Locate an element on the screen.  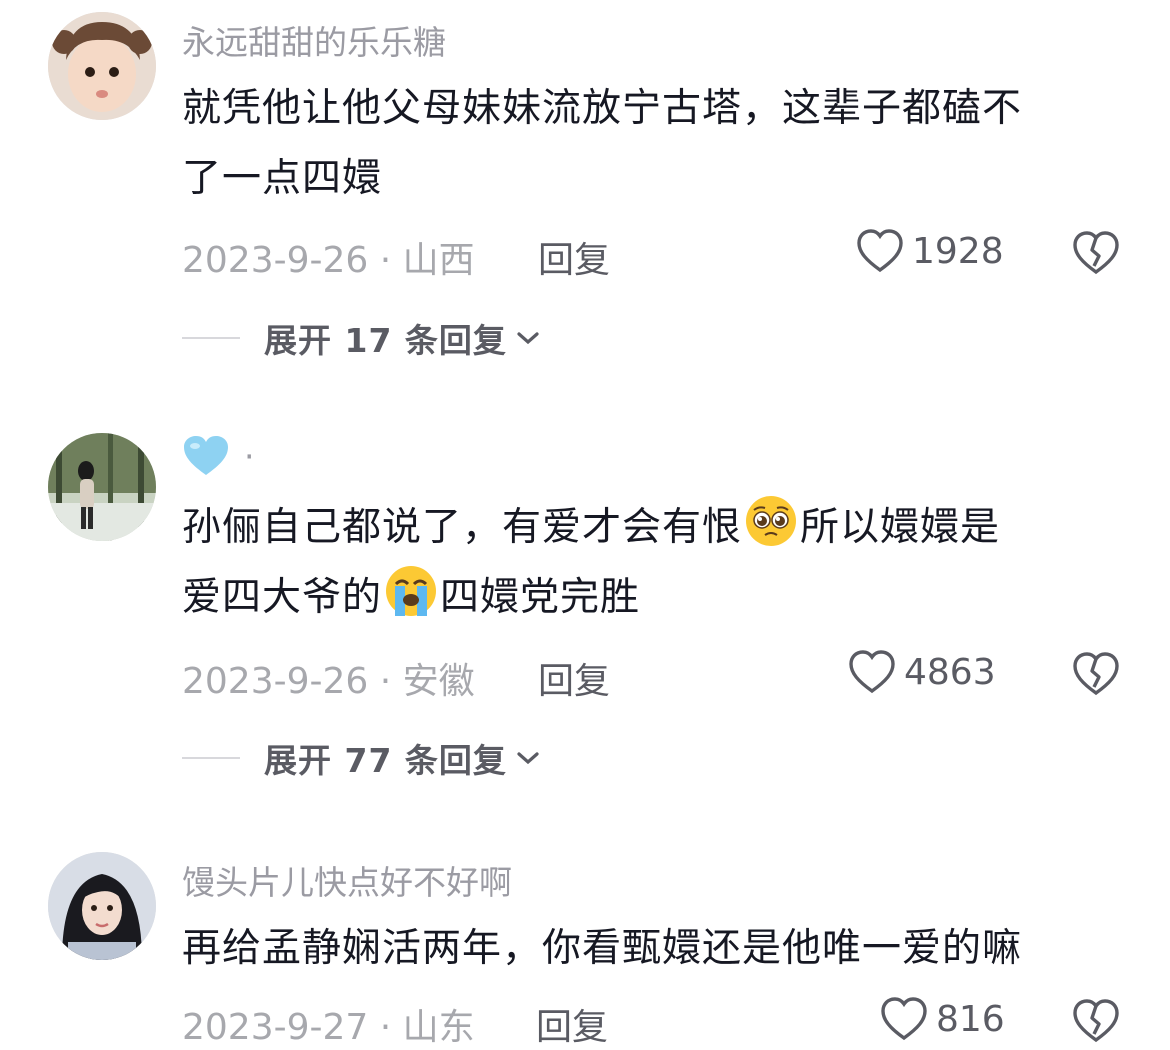
expand-replies-button: 展开 17 条回复 is located at coordinates (361, 338).